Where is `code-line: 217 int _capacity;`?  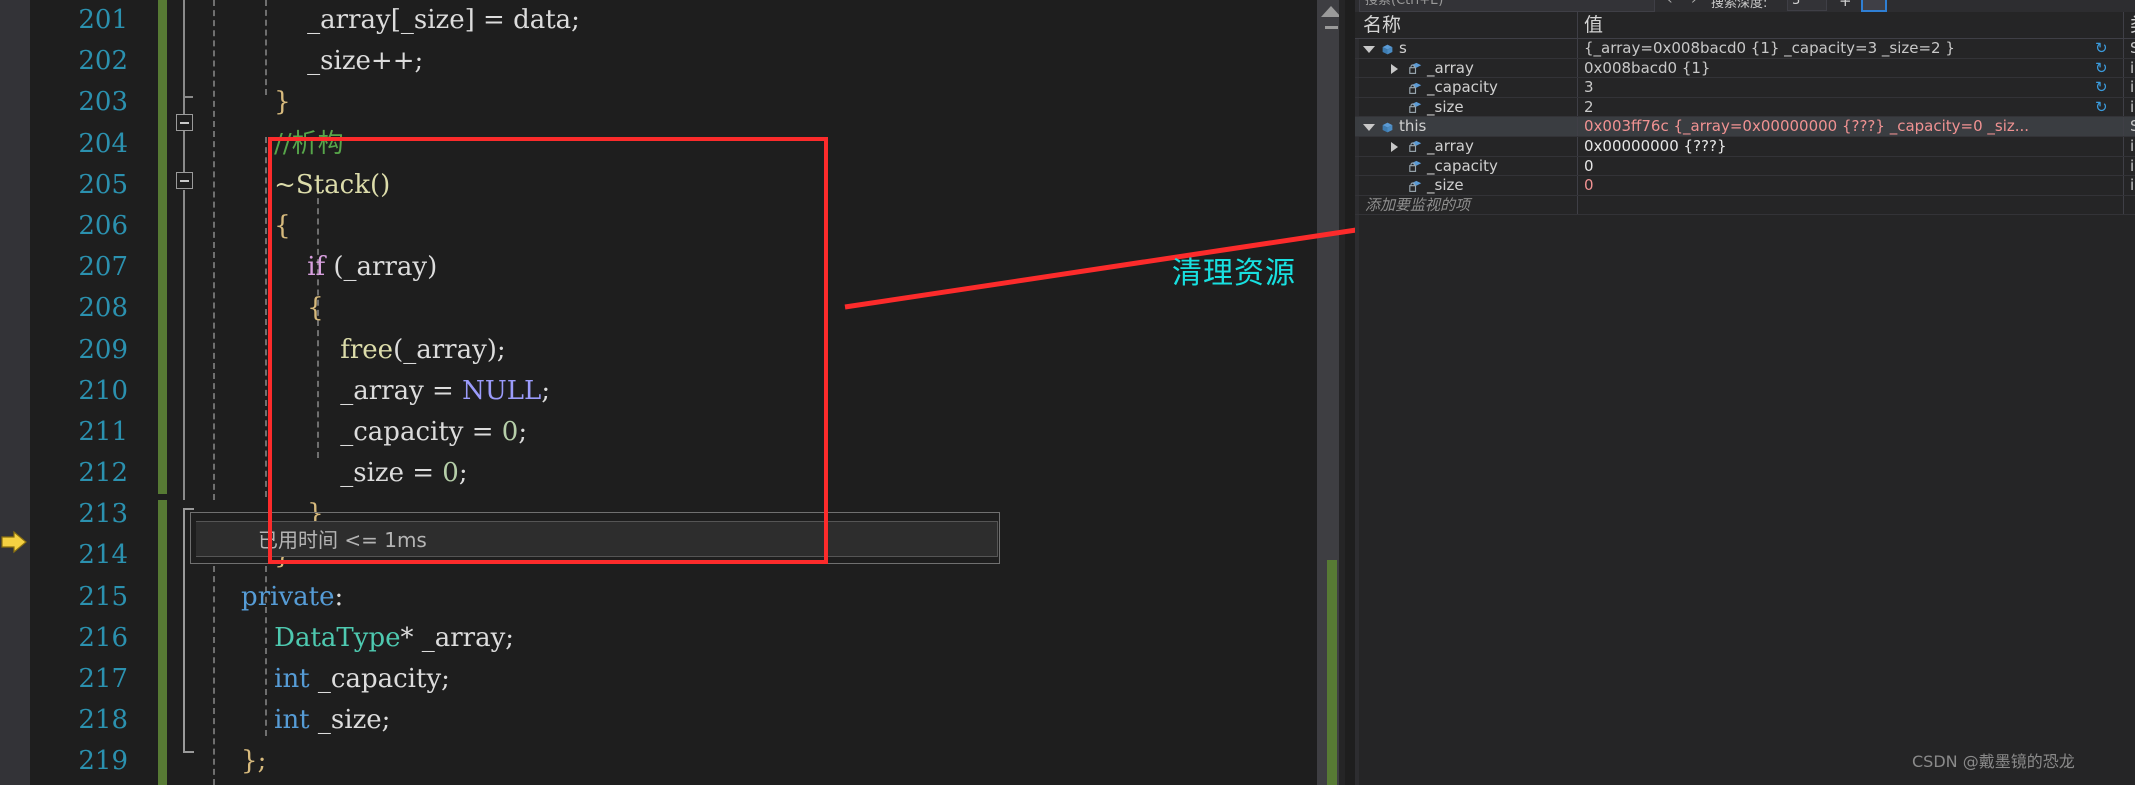
code-line: 217 int _capacity; is located at coordinates (687, 679).